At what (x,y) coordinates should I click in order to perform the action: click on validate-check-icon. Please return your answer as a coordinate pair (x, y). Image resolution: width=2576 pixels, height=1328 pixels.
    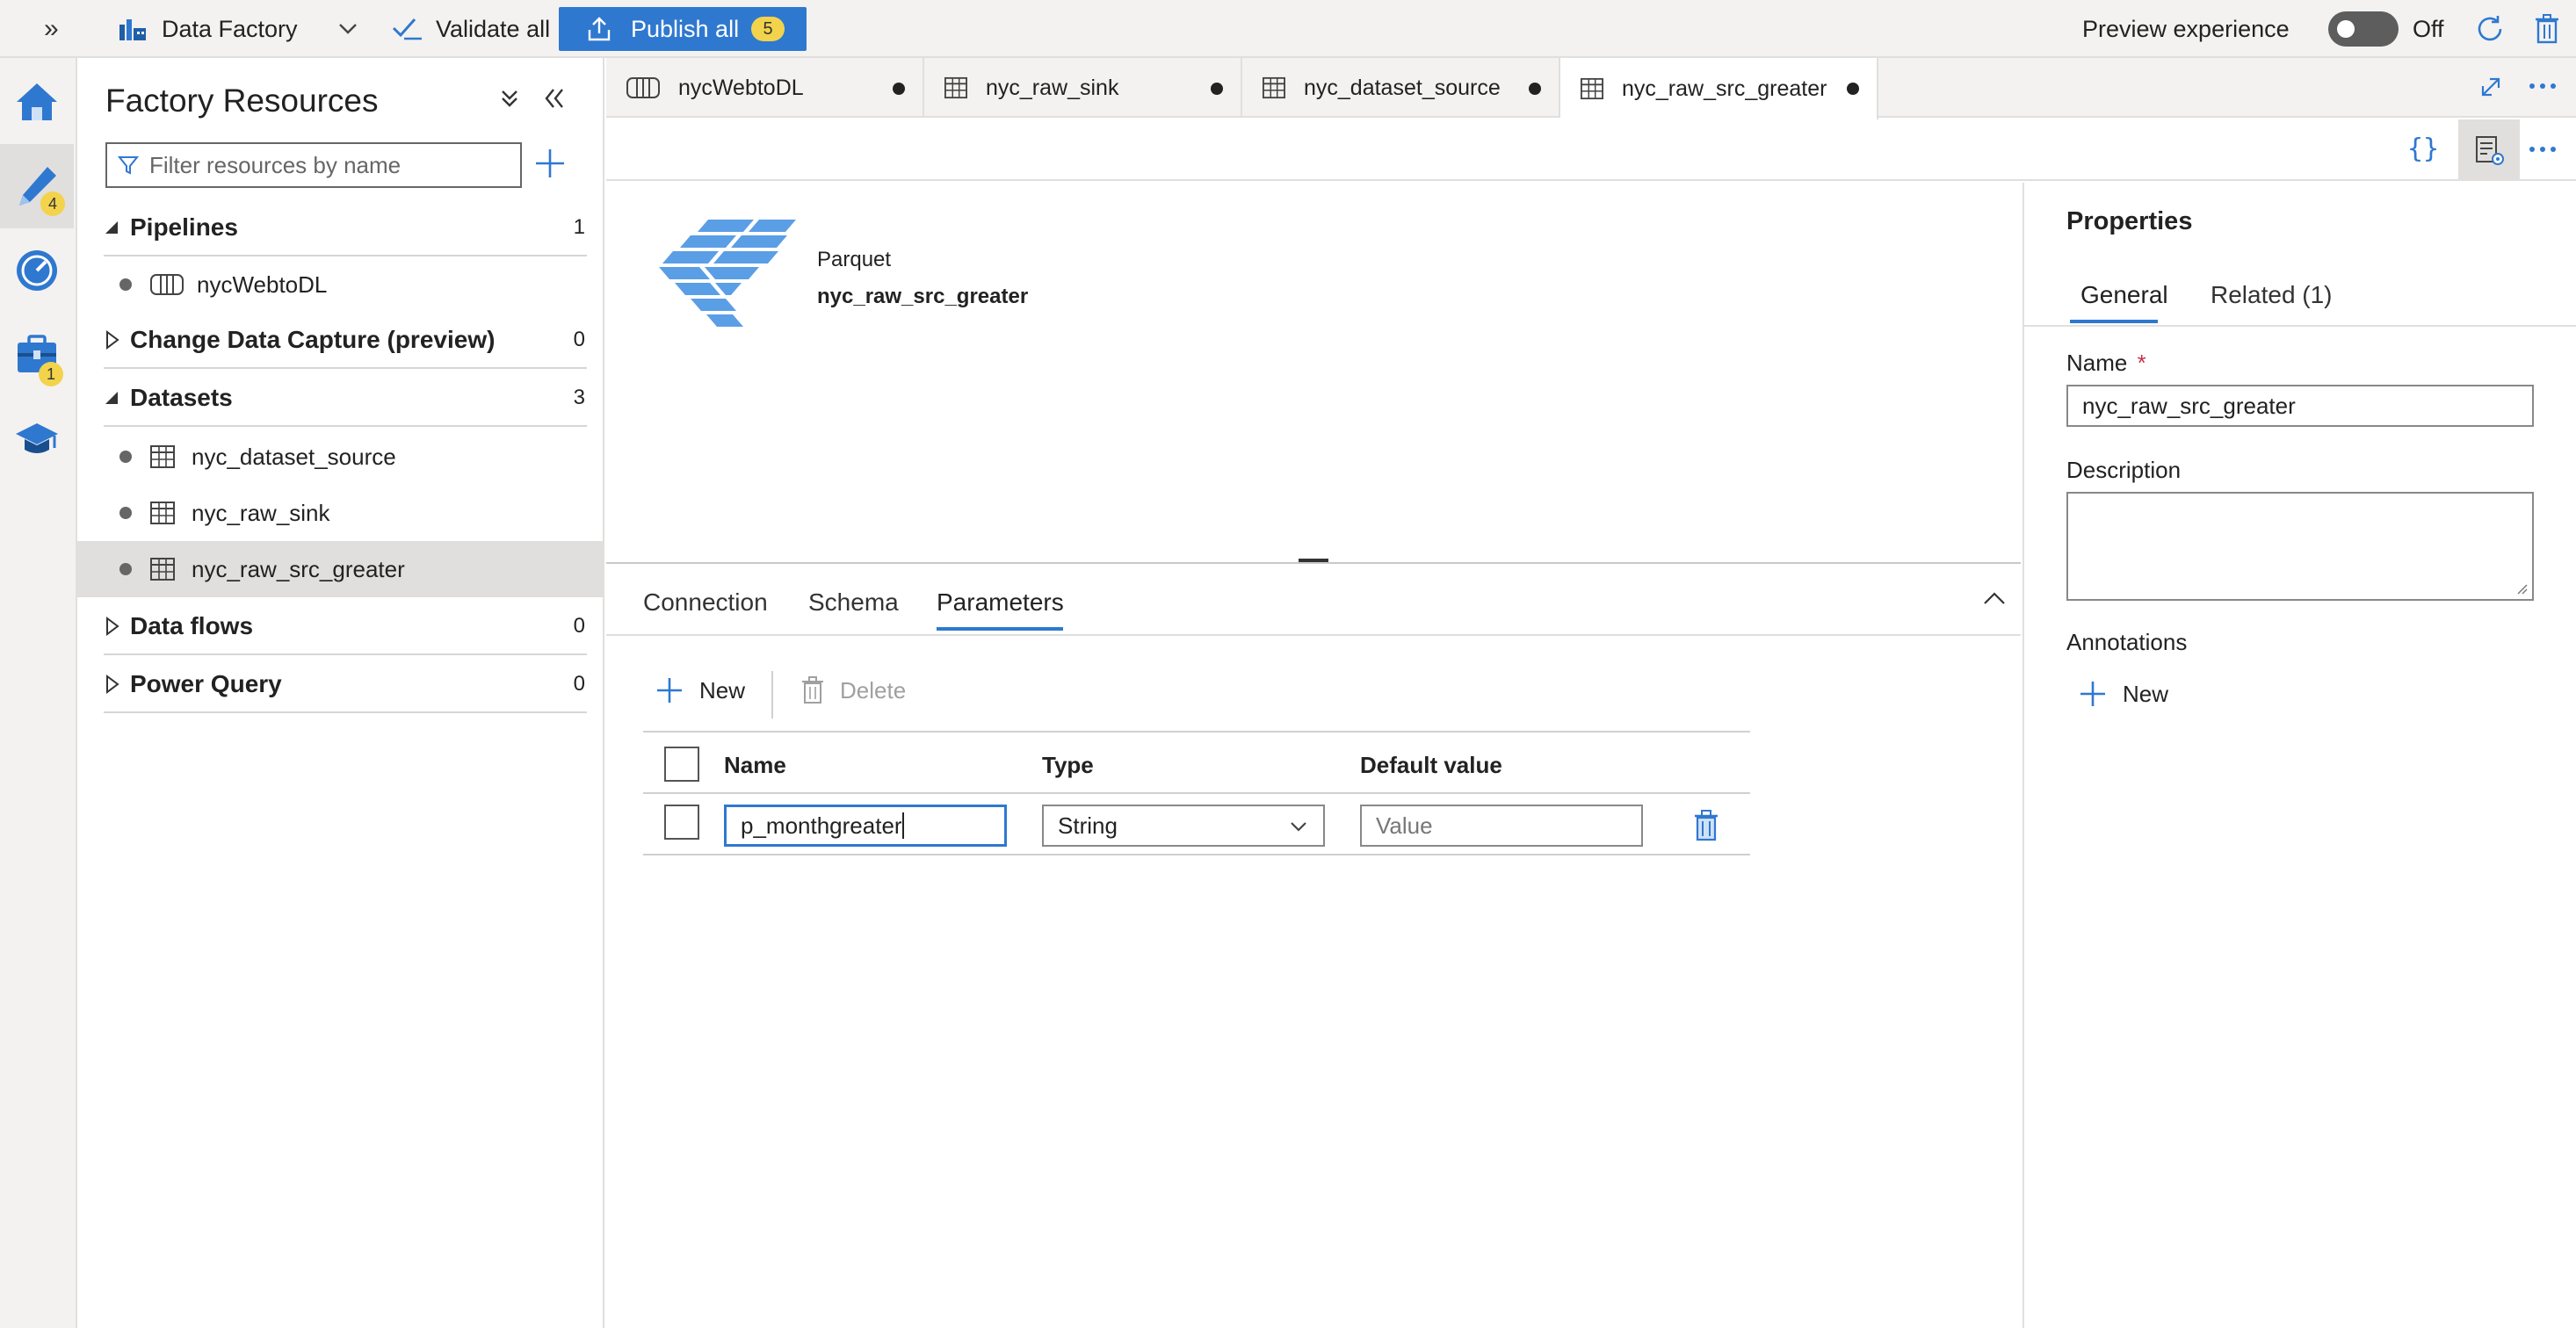
    Looking at the image, I should click on (407, 29).